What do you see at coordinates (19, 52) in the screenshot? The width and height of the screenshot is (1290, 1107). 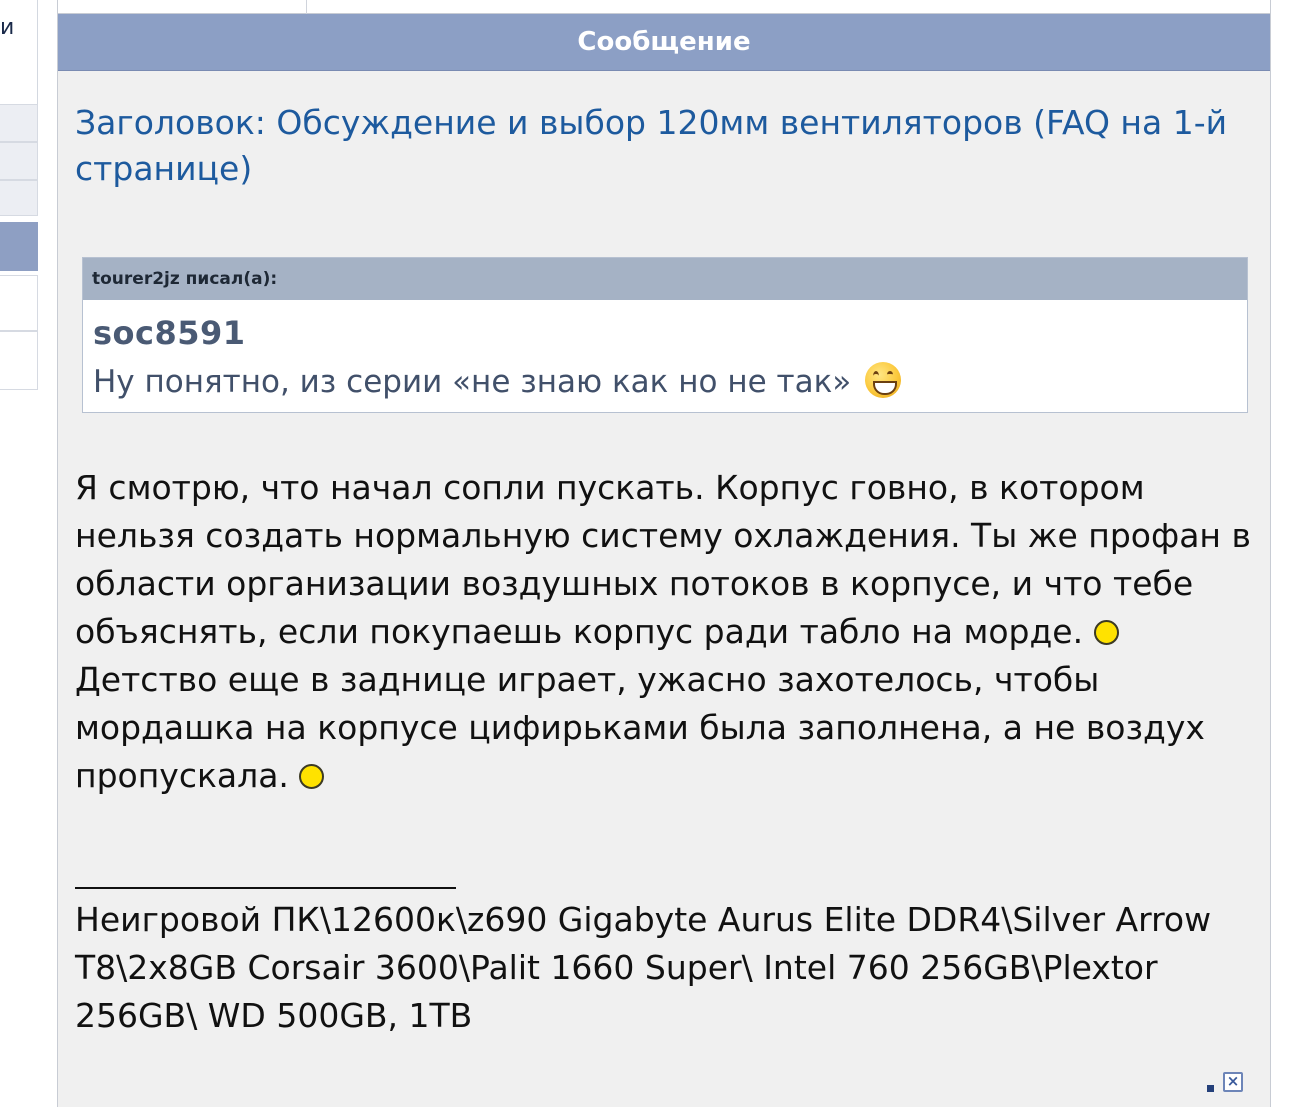 I see `sidebar-top-block: и` at bounding box center [19, 52].